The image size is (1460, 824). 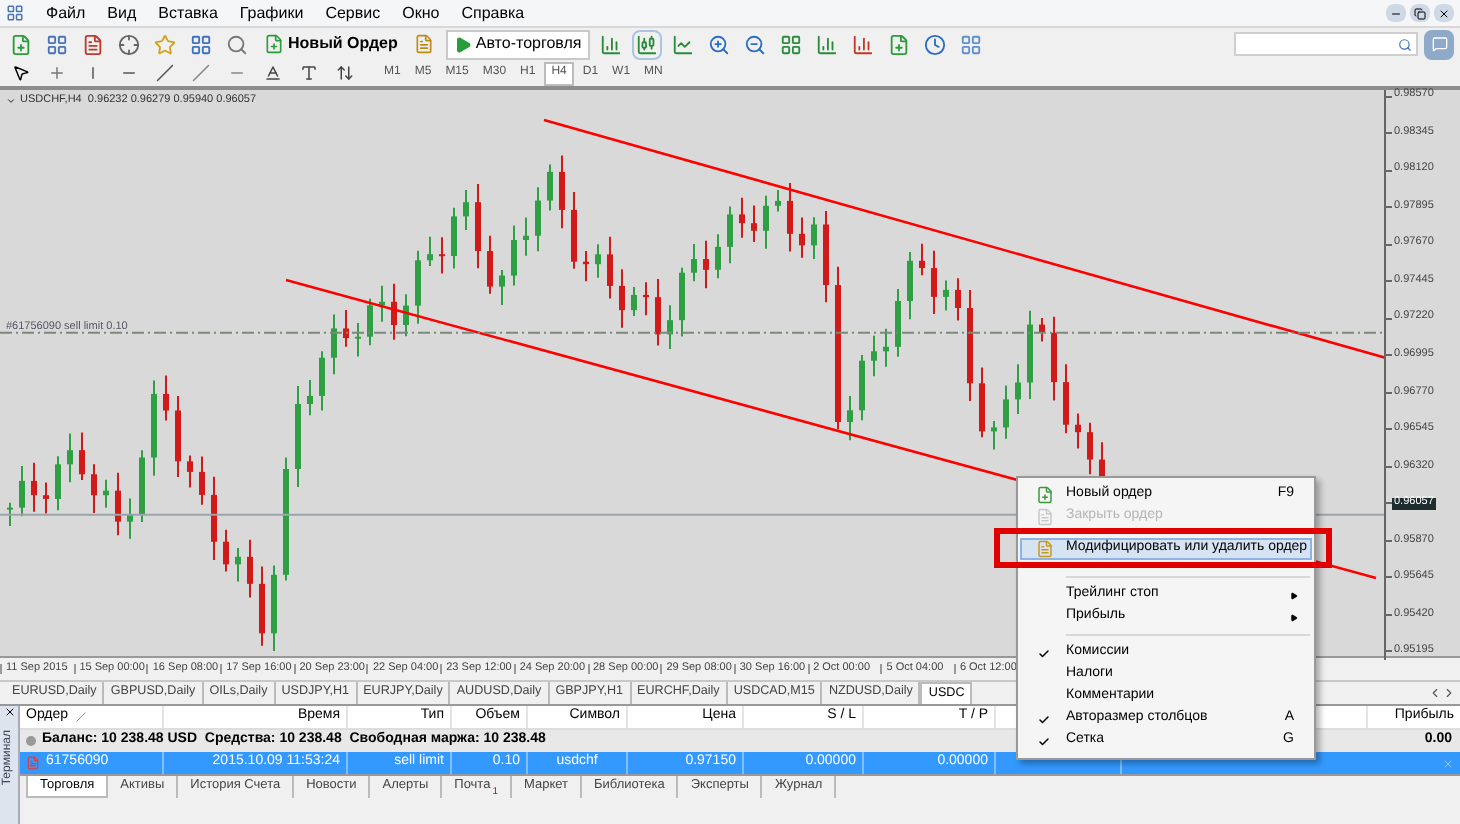 I want to click on scroll-left-icon, so click(x=1435, y=693).